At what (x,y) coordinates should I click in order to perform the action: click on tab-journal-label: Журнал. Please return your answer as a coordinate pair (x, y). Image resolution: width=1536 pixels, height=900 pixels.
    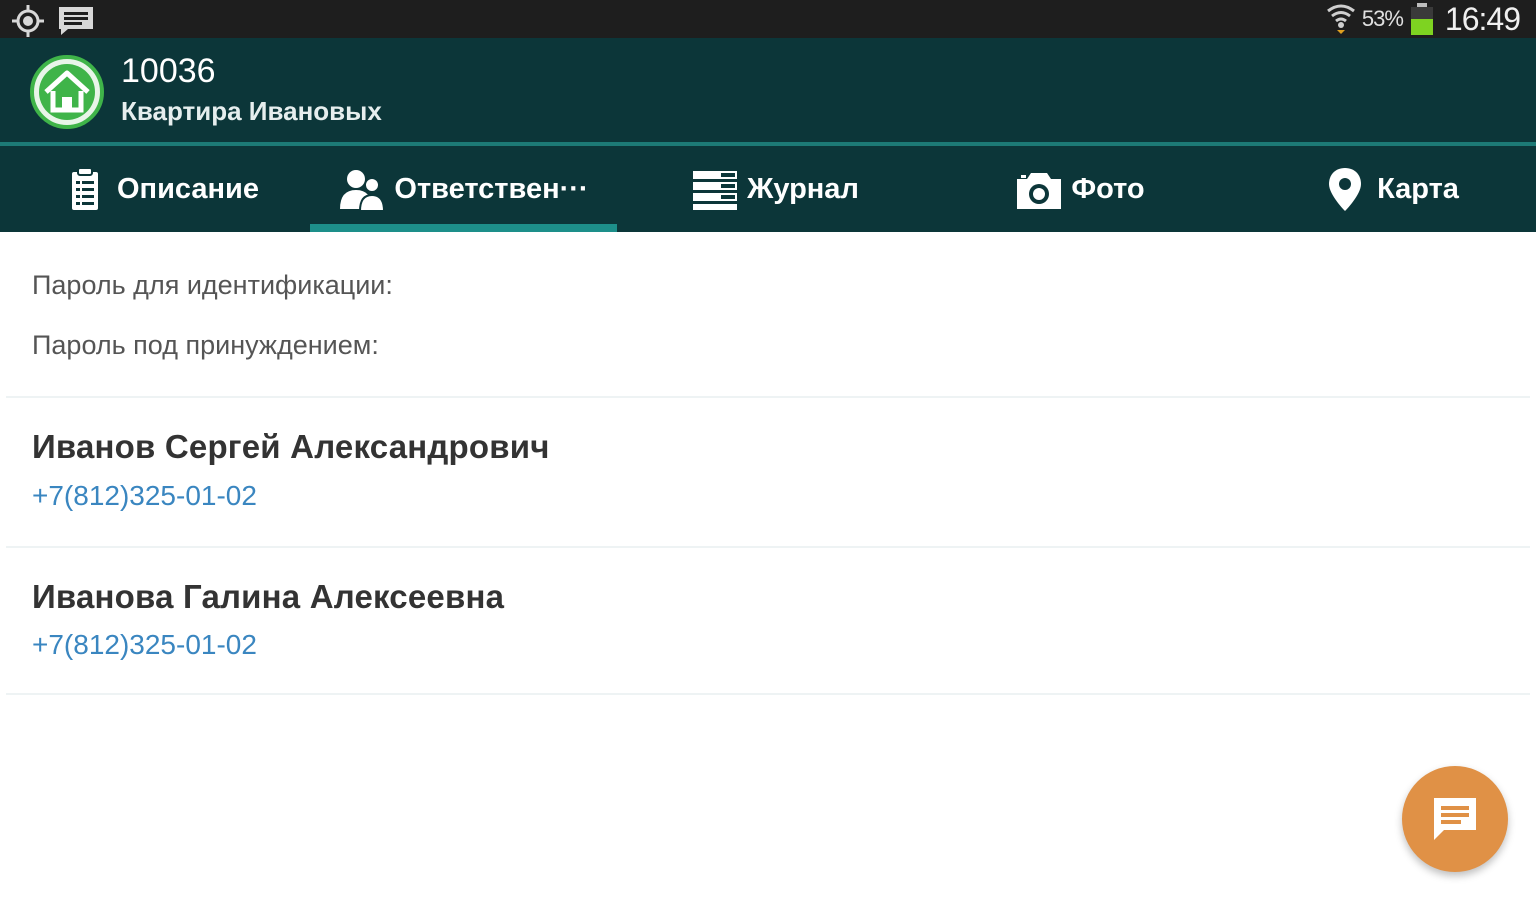
    Looking at the image, I should click on (803, 188).